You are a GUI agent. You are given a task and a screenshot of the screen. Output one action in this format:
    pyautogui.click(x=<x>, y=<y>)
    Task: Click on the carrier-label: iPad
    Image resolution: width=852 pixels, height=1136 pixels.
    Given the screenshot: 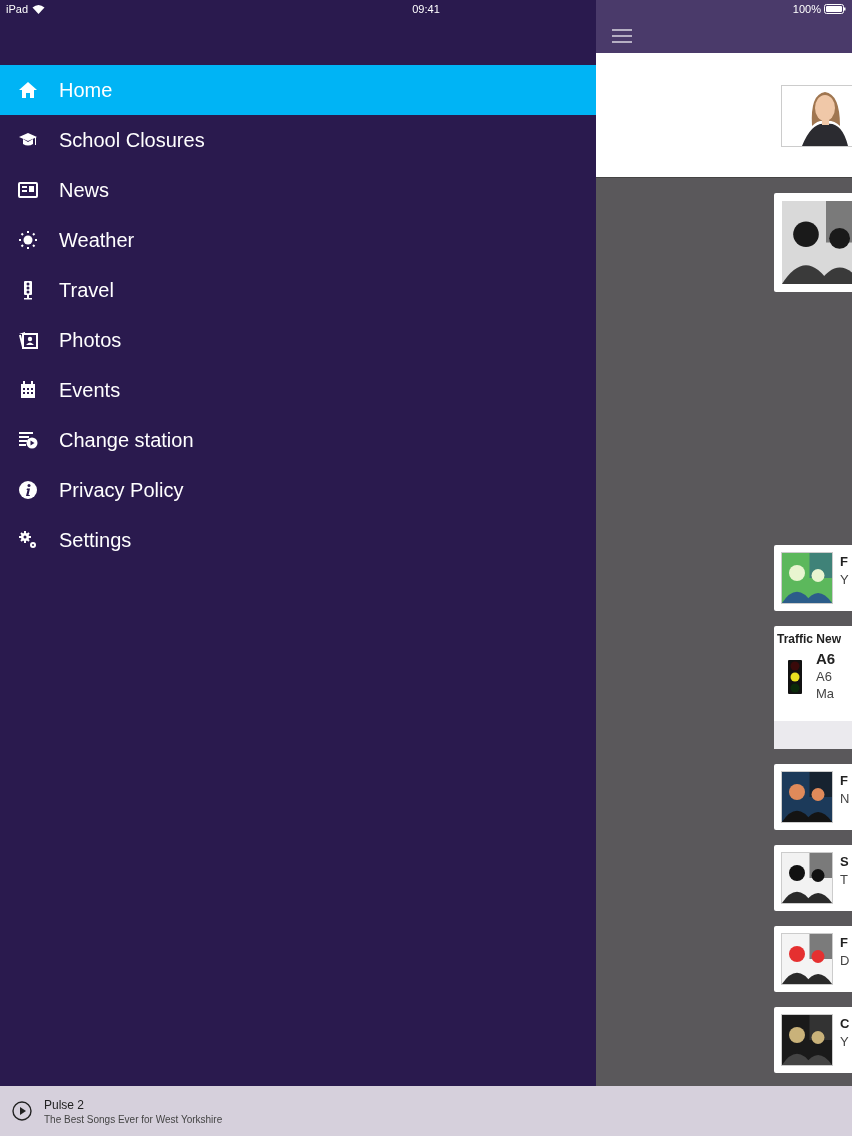 What is the action you would take?
    pyautogui.click(x=17, y=9)
    